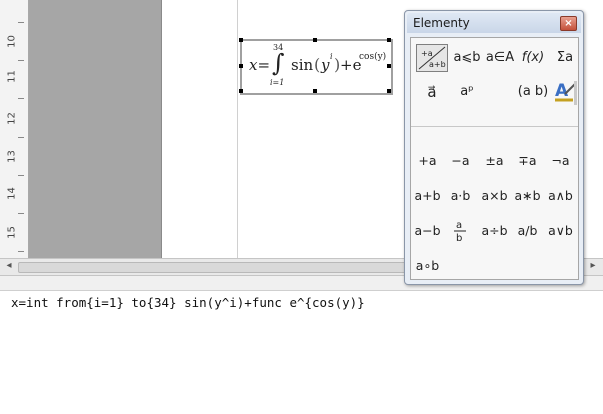  I want to click on ruler-number: 12, so click(12, 118).